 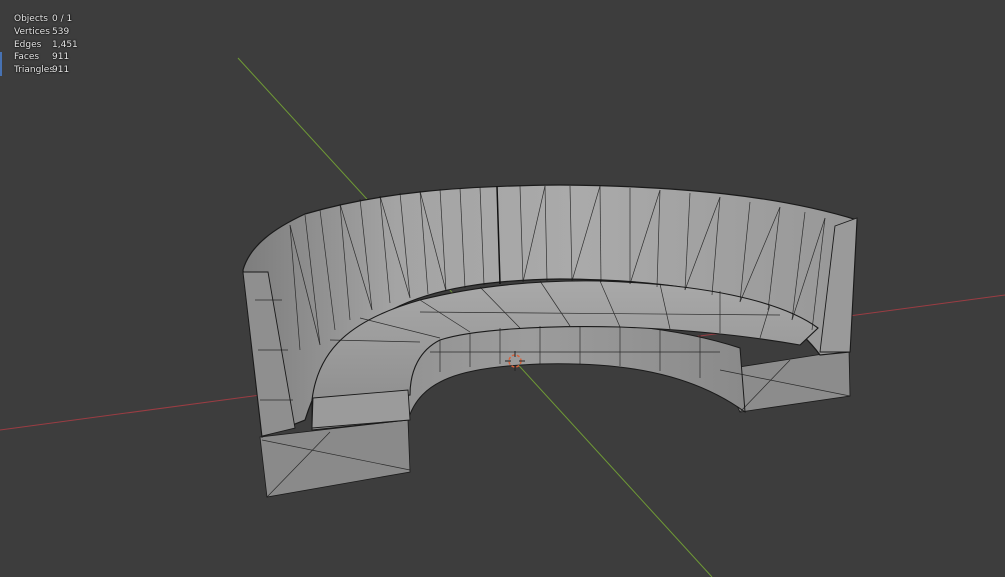 What do you see at coordinates (46, 57) in the screenshot?
I see `stat-row-faces: Faces 911` at bounding box center [46, 57].